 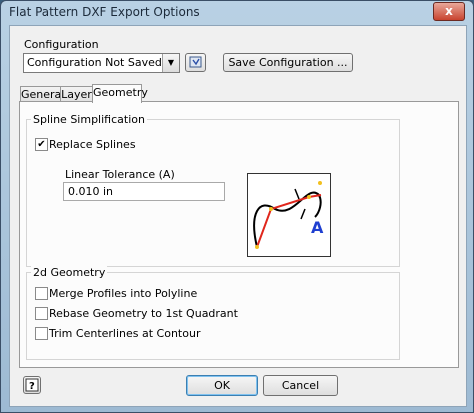 What do you see at coordinates (41, 144) in the screenshot?
I see `replace-splines-checkbox: ✔` at bounding box center [41, 144].